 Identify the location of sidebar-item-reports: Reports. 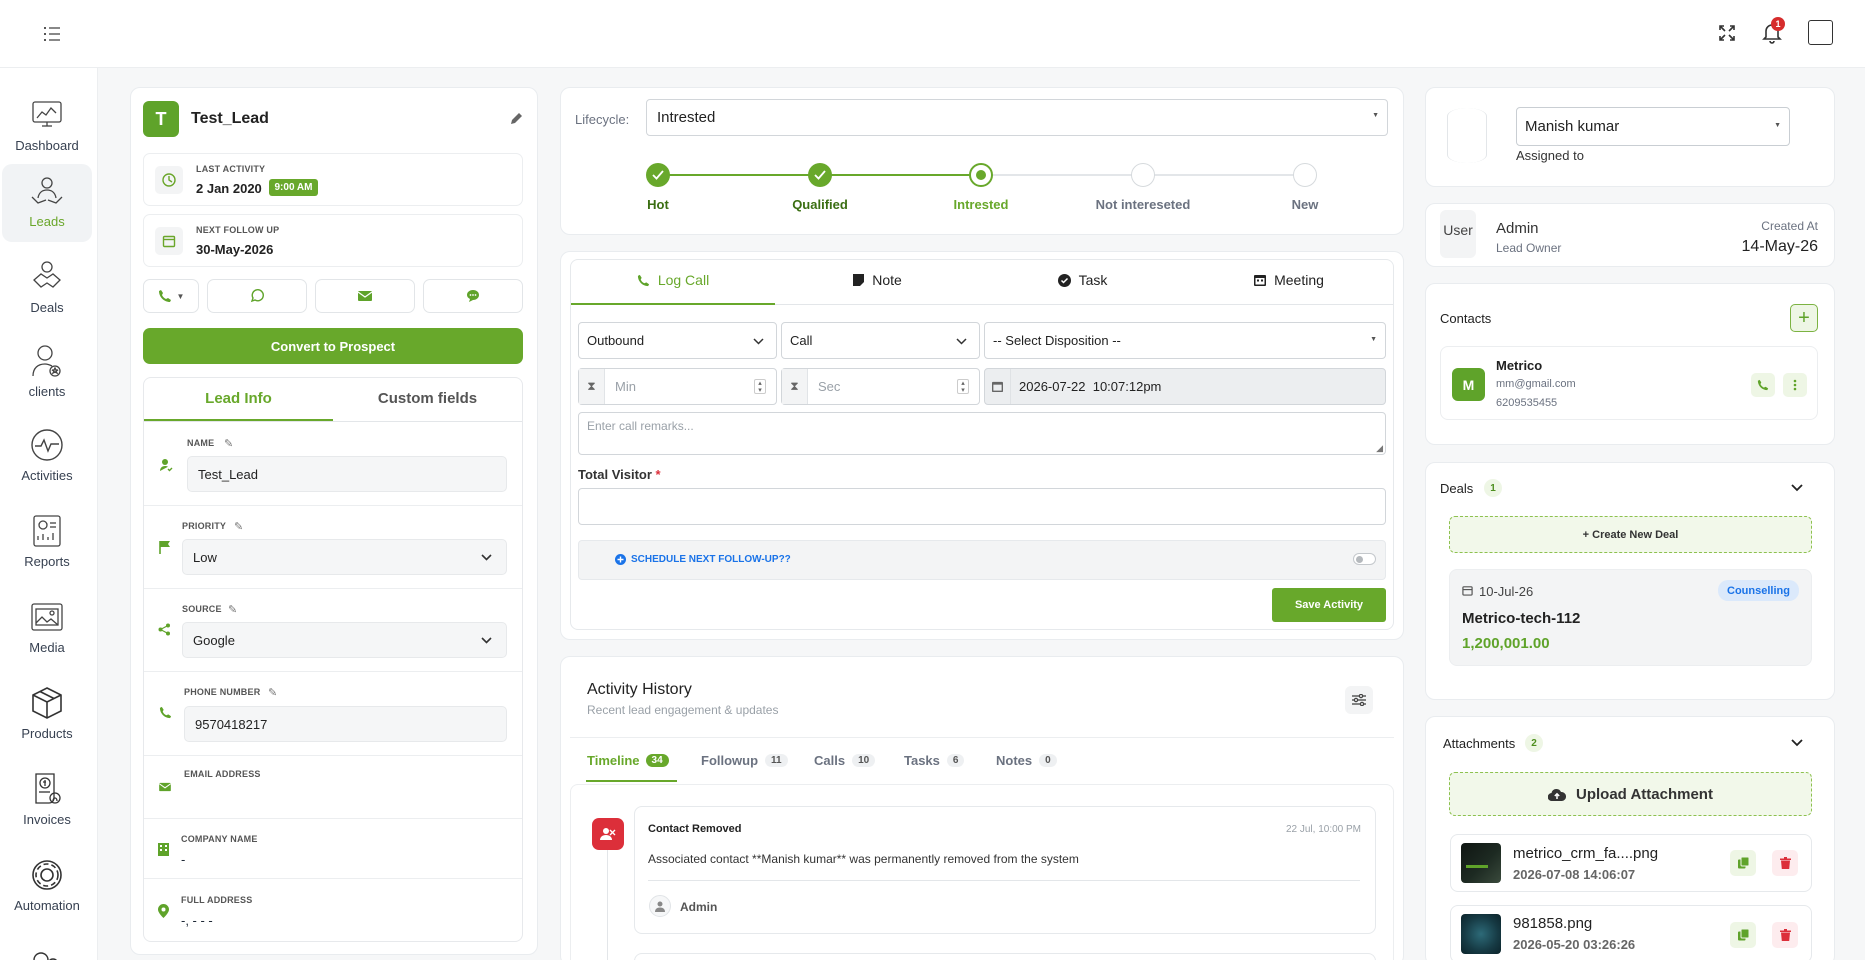
(47, 543).